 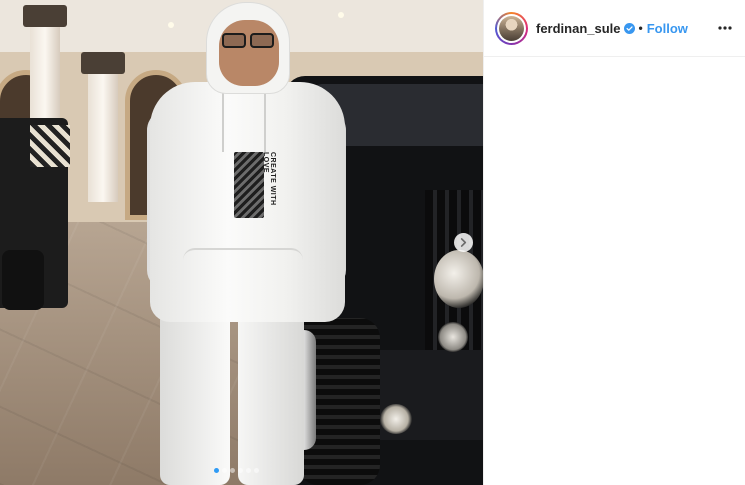 What do you see at coordinates (667, 28) in the screenshot?
I see `follow-button: Follow` at bounding box center [667, 28].